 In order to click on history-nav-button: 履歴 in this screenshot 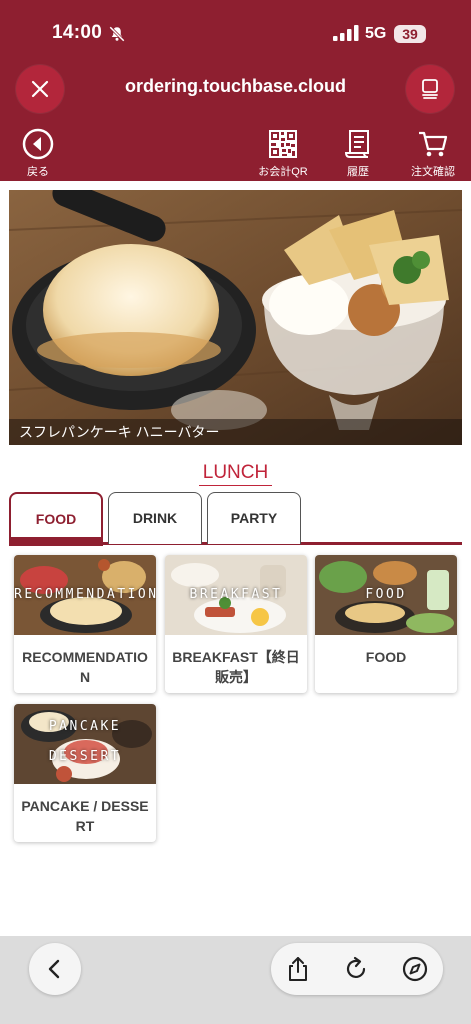, I will do `click(358, 153)`.